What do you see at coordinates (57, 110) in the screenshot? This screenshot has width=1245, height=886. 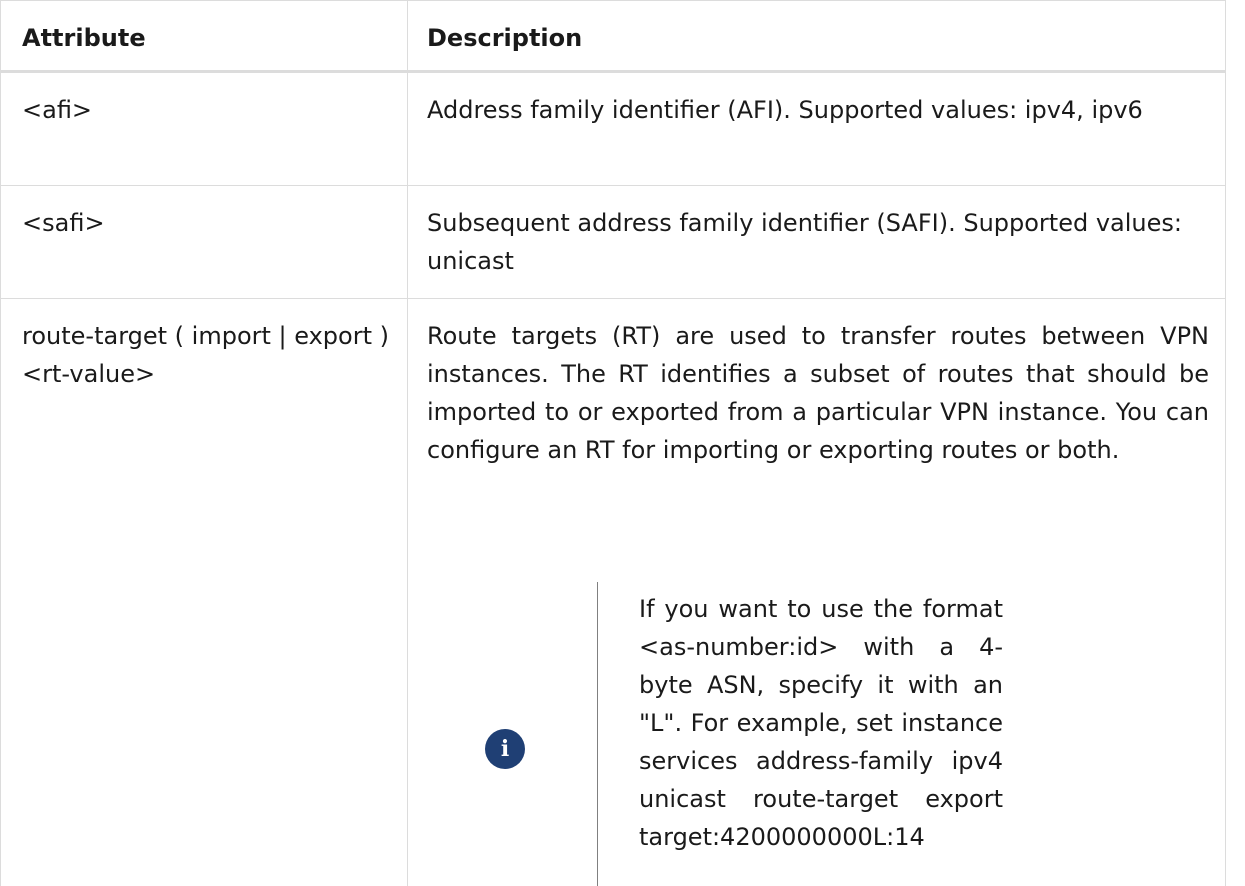 I see `row-attribute: <afi>` at bounding box center [57, 110].